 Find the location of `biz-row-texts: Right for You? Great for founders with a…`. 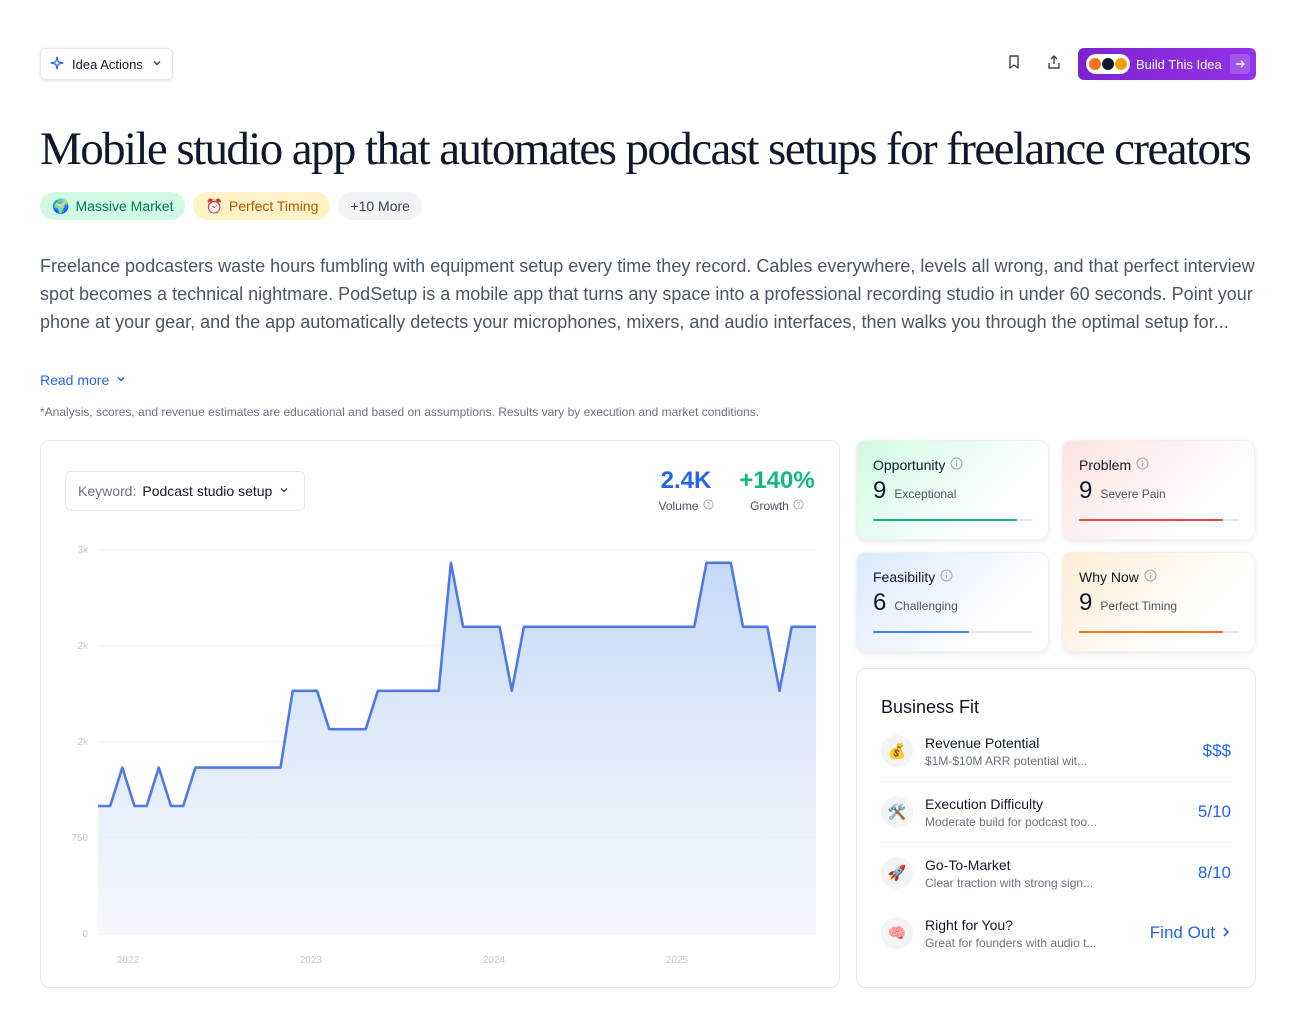

biz-row-texts: Right for You? Great for founders with a… is located at coordinates (1010, 933).